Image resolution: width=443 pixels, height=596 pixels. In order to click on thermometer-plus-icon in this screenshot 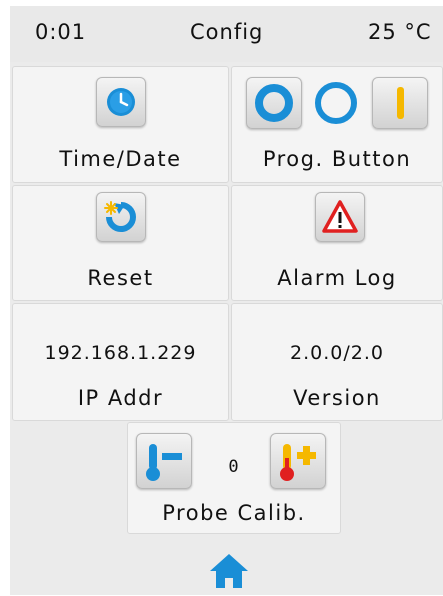, I will do `click(298, 462)`.